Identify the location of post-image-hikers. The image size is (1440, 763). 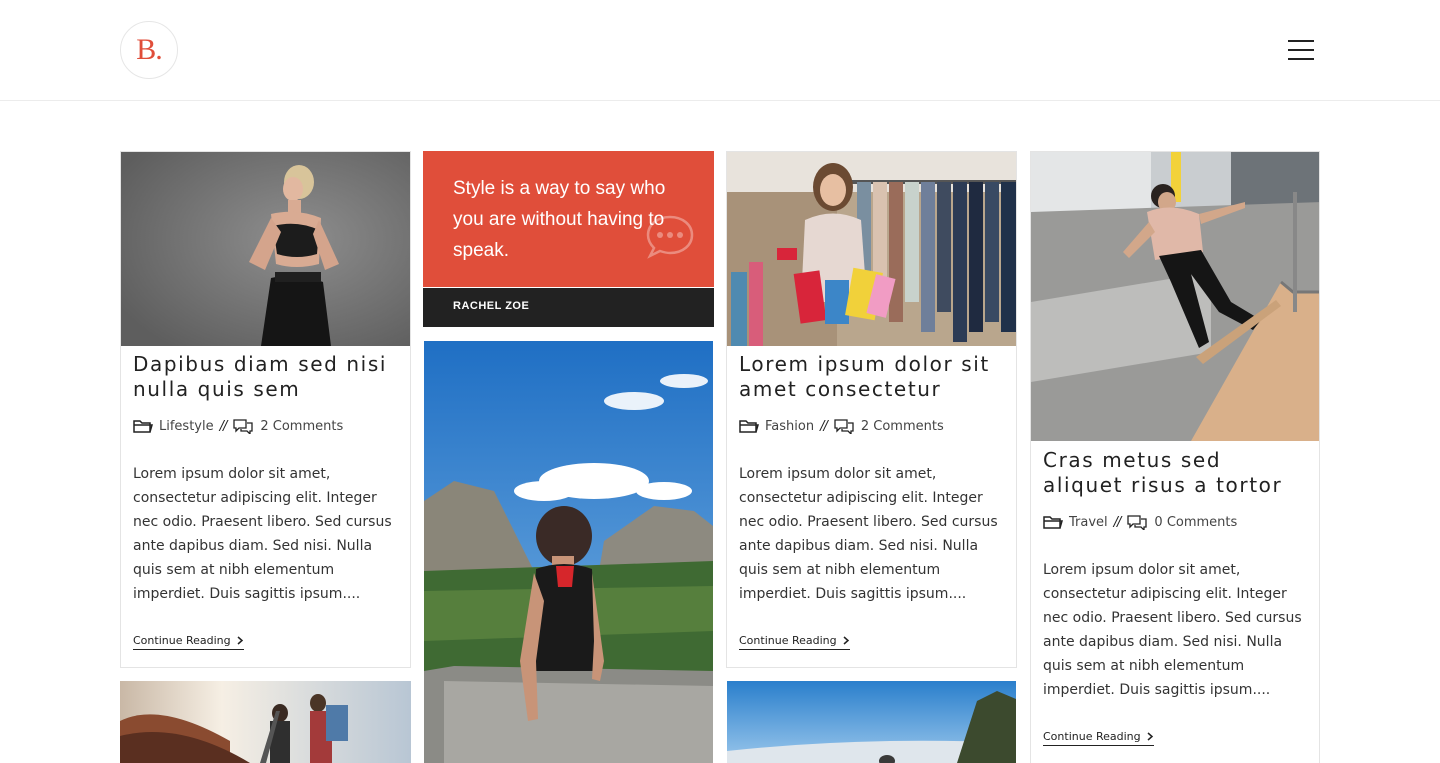
(265, 722).